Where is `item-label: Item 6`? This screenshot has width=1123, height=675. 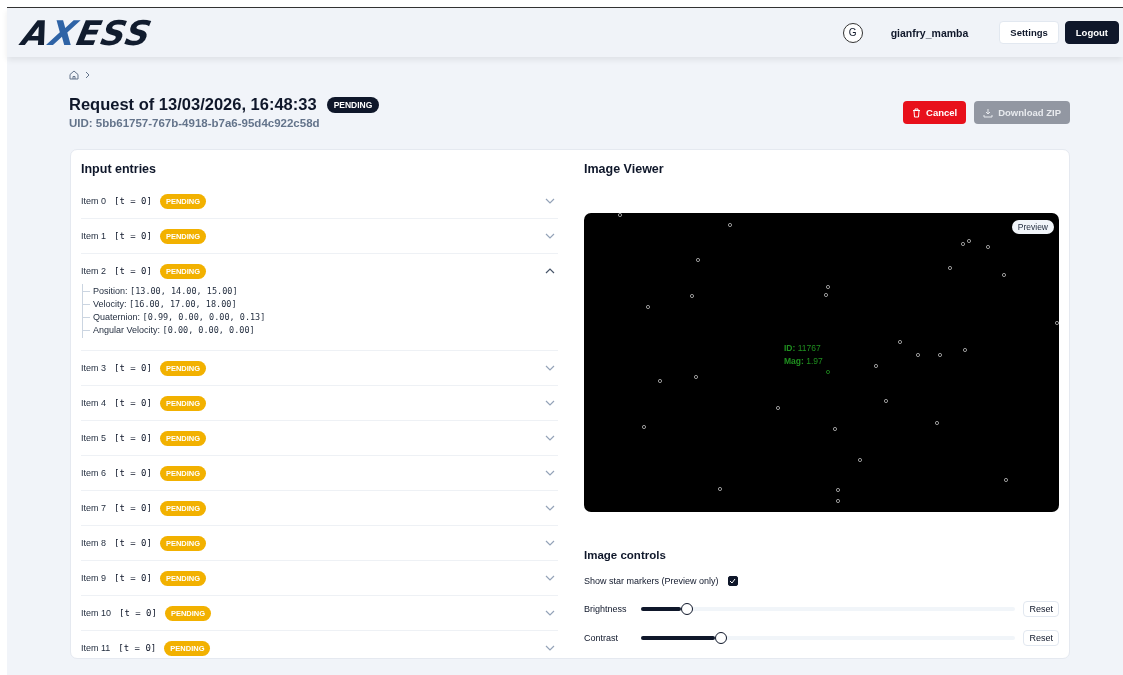 item-label: Item 6 is located at coordinates (93, 473).